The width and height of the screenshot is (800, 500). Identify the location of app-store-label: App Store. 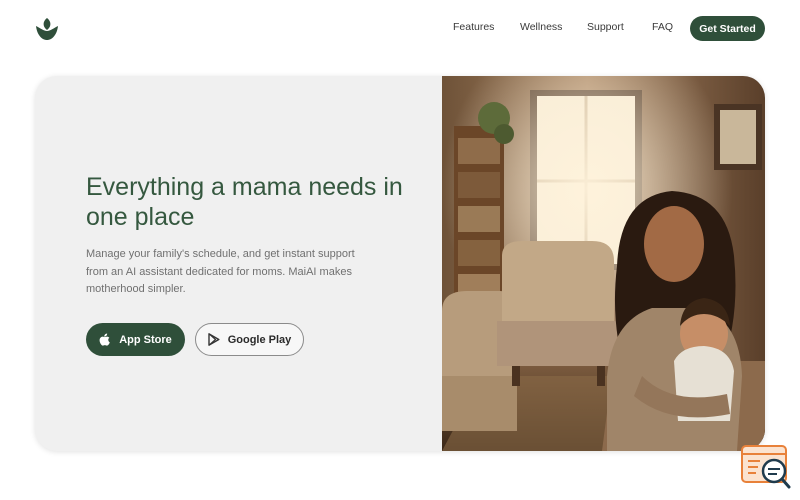
(145, 339).